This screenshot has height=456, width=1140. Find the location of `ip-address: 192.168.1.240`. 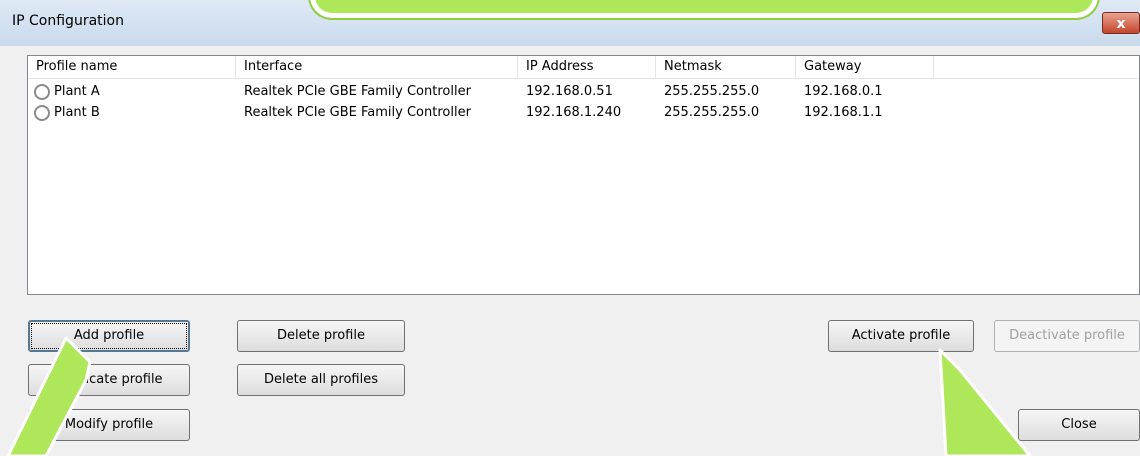

ip-address: 192.168.1.240 is located at coordinates (574, 112).